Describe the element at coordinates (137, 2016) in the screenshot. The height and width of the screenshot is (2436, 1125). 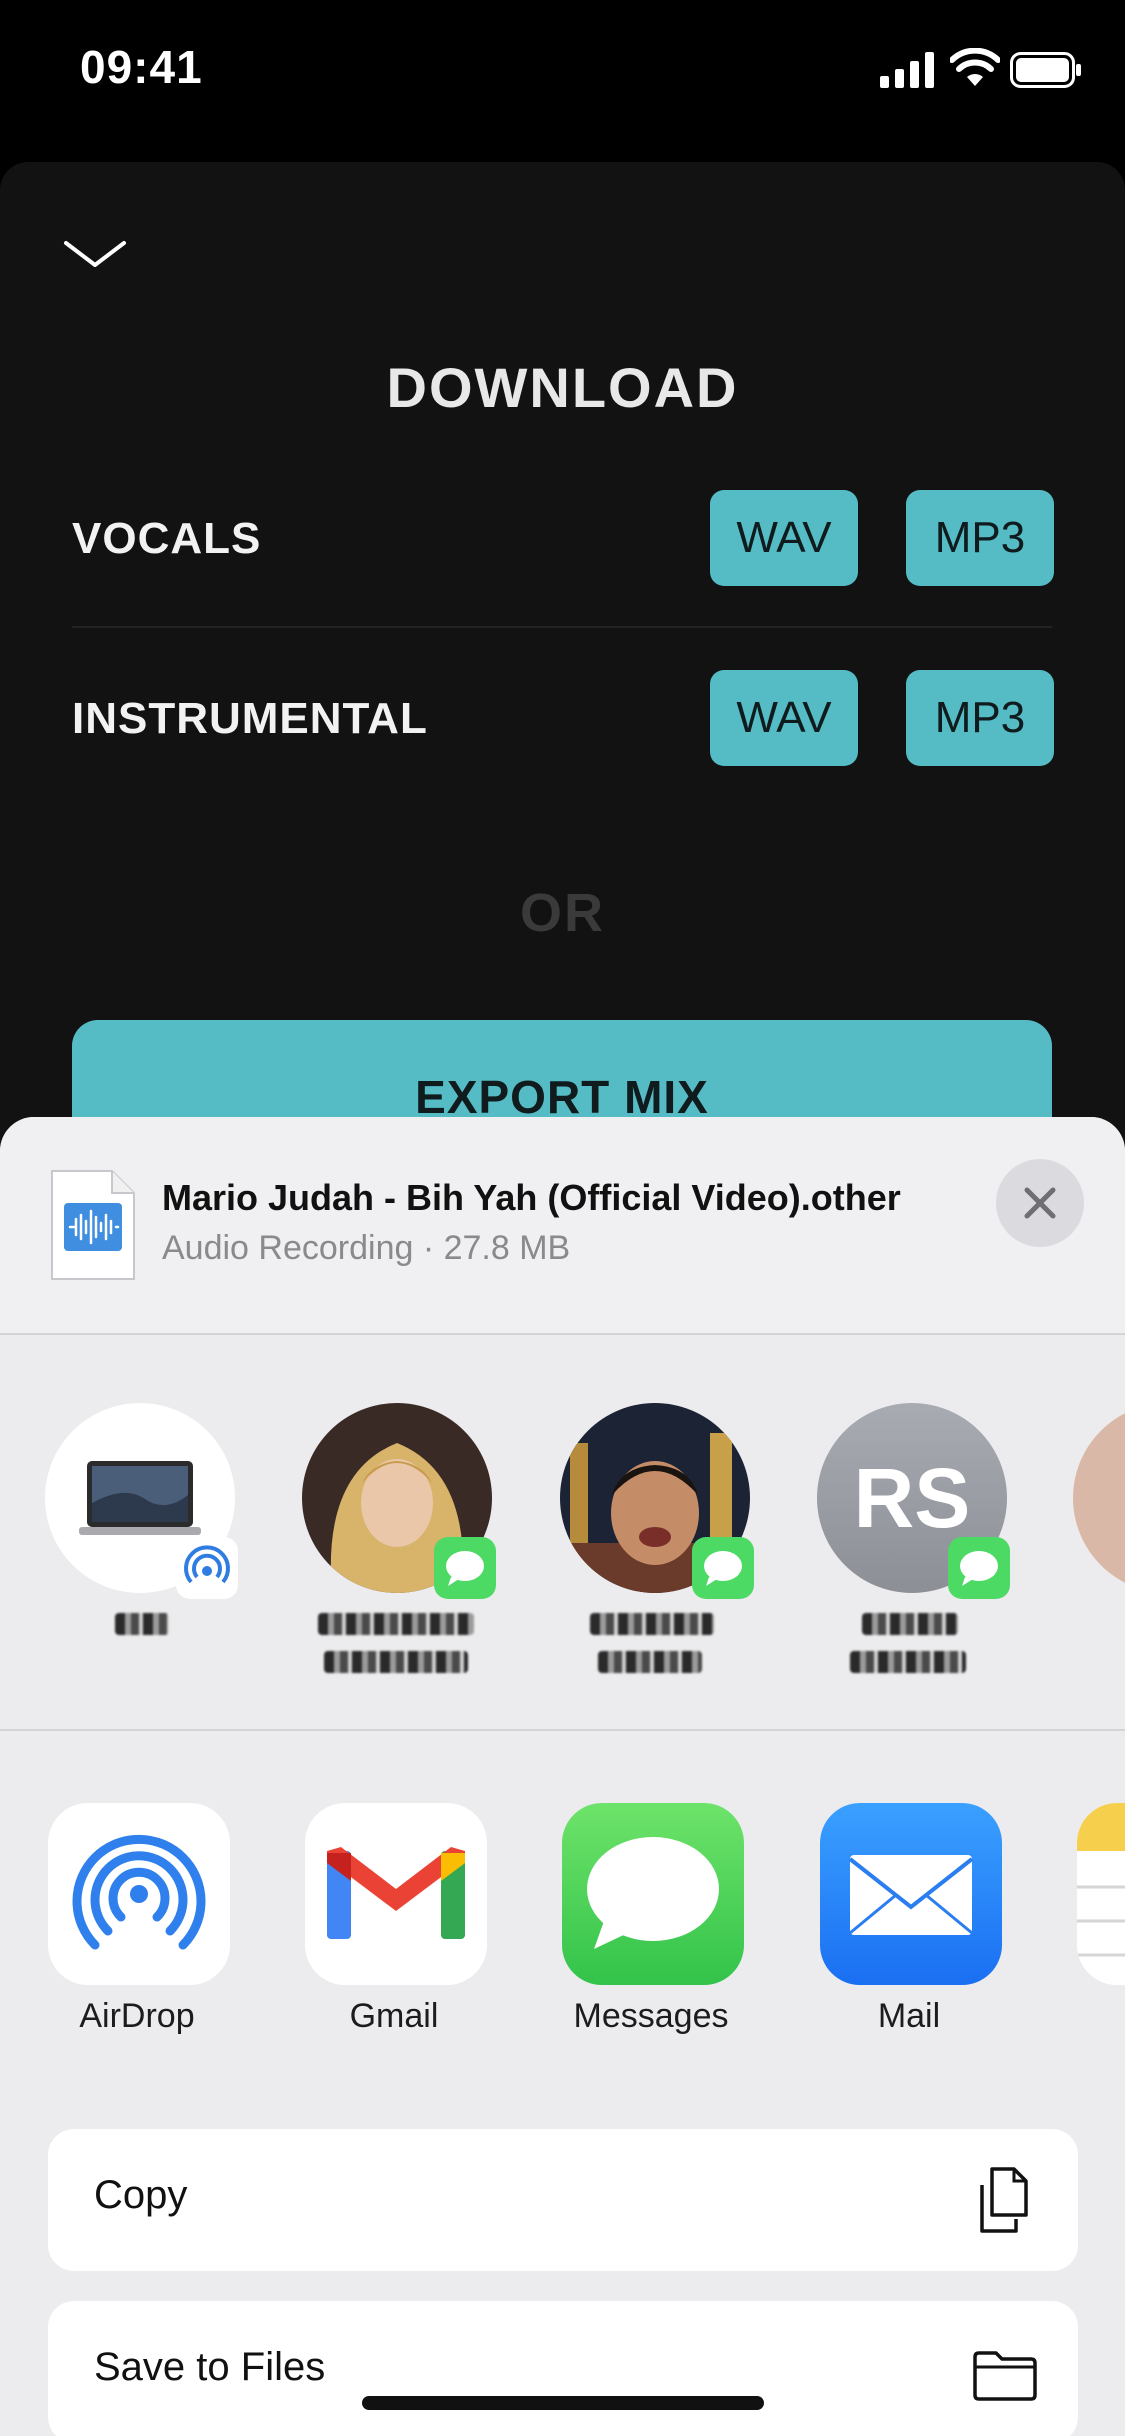
I see `airdrop-label: AirDrop` at that location.